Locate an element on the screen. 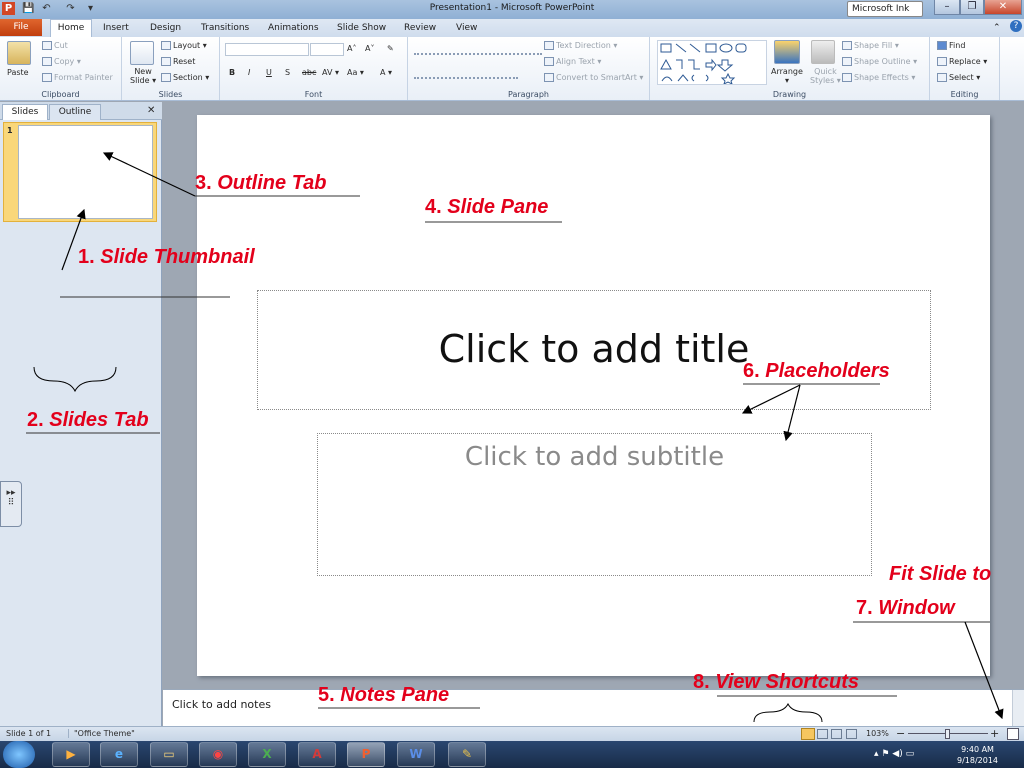 Image resolution: width=1024 pixels, height=768 pixels. format-painter-label: Format Painter is located at coordinates (83, 77).